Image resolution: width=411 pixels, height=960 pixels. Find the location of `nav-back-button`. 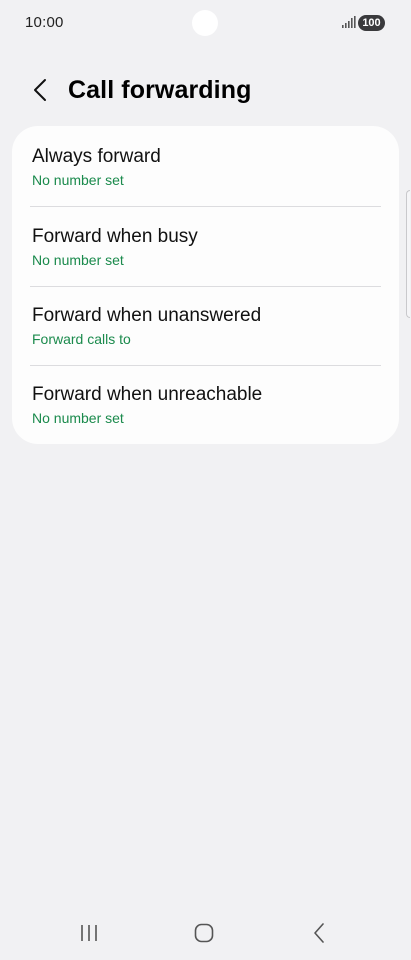

nav-back-button is located at coordinates (319, 933).